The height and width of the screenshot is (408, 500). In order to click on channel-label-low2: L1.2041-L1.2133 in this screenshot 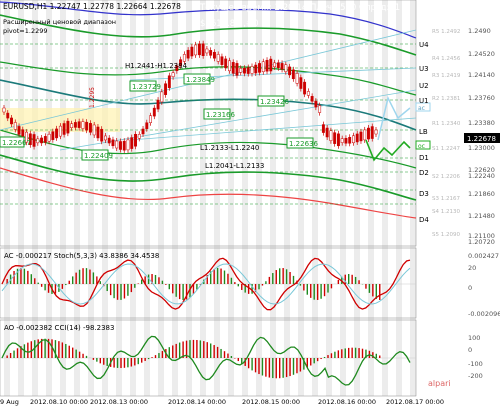, I will do `click(234, 166)`.